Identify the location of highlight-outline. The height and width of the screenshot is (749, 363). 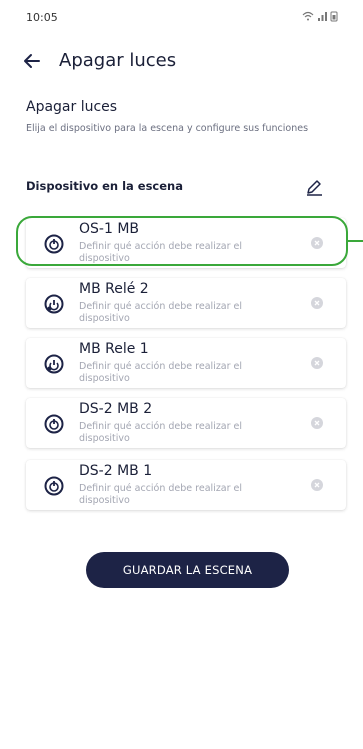
(182, 241).